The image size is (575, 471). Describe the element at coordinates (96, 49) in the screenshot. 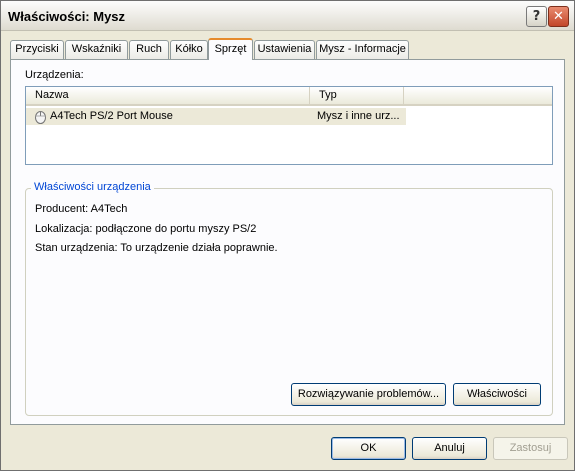

I see `tab-wskazniki: Wskaźniki` at that location.